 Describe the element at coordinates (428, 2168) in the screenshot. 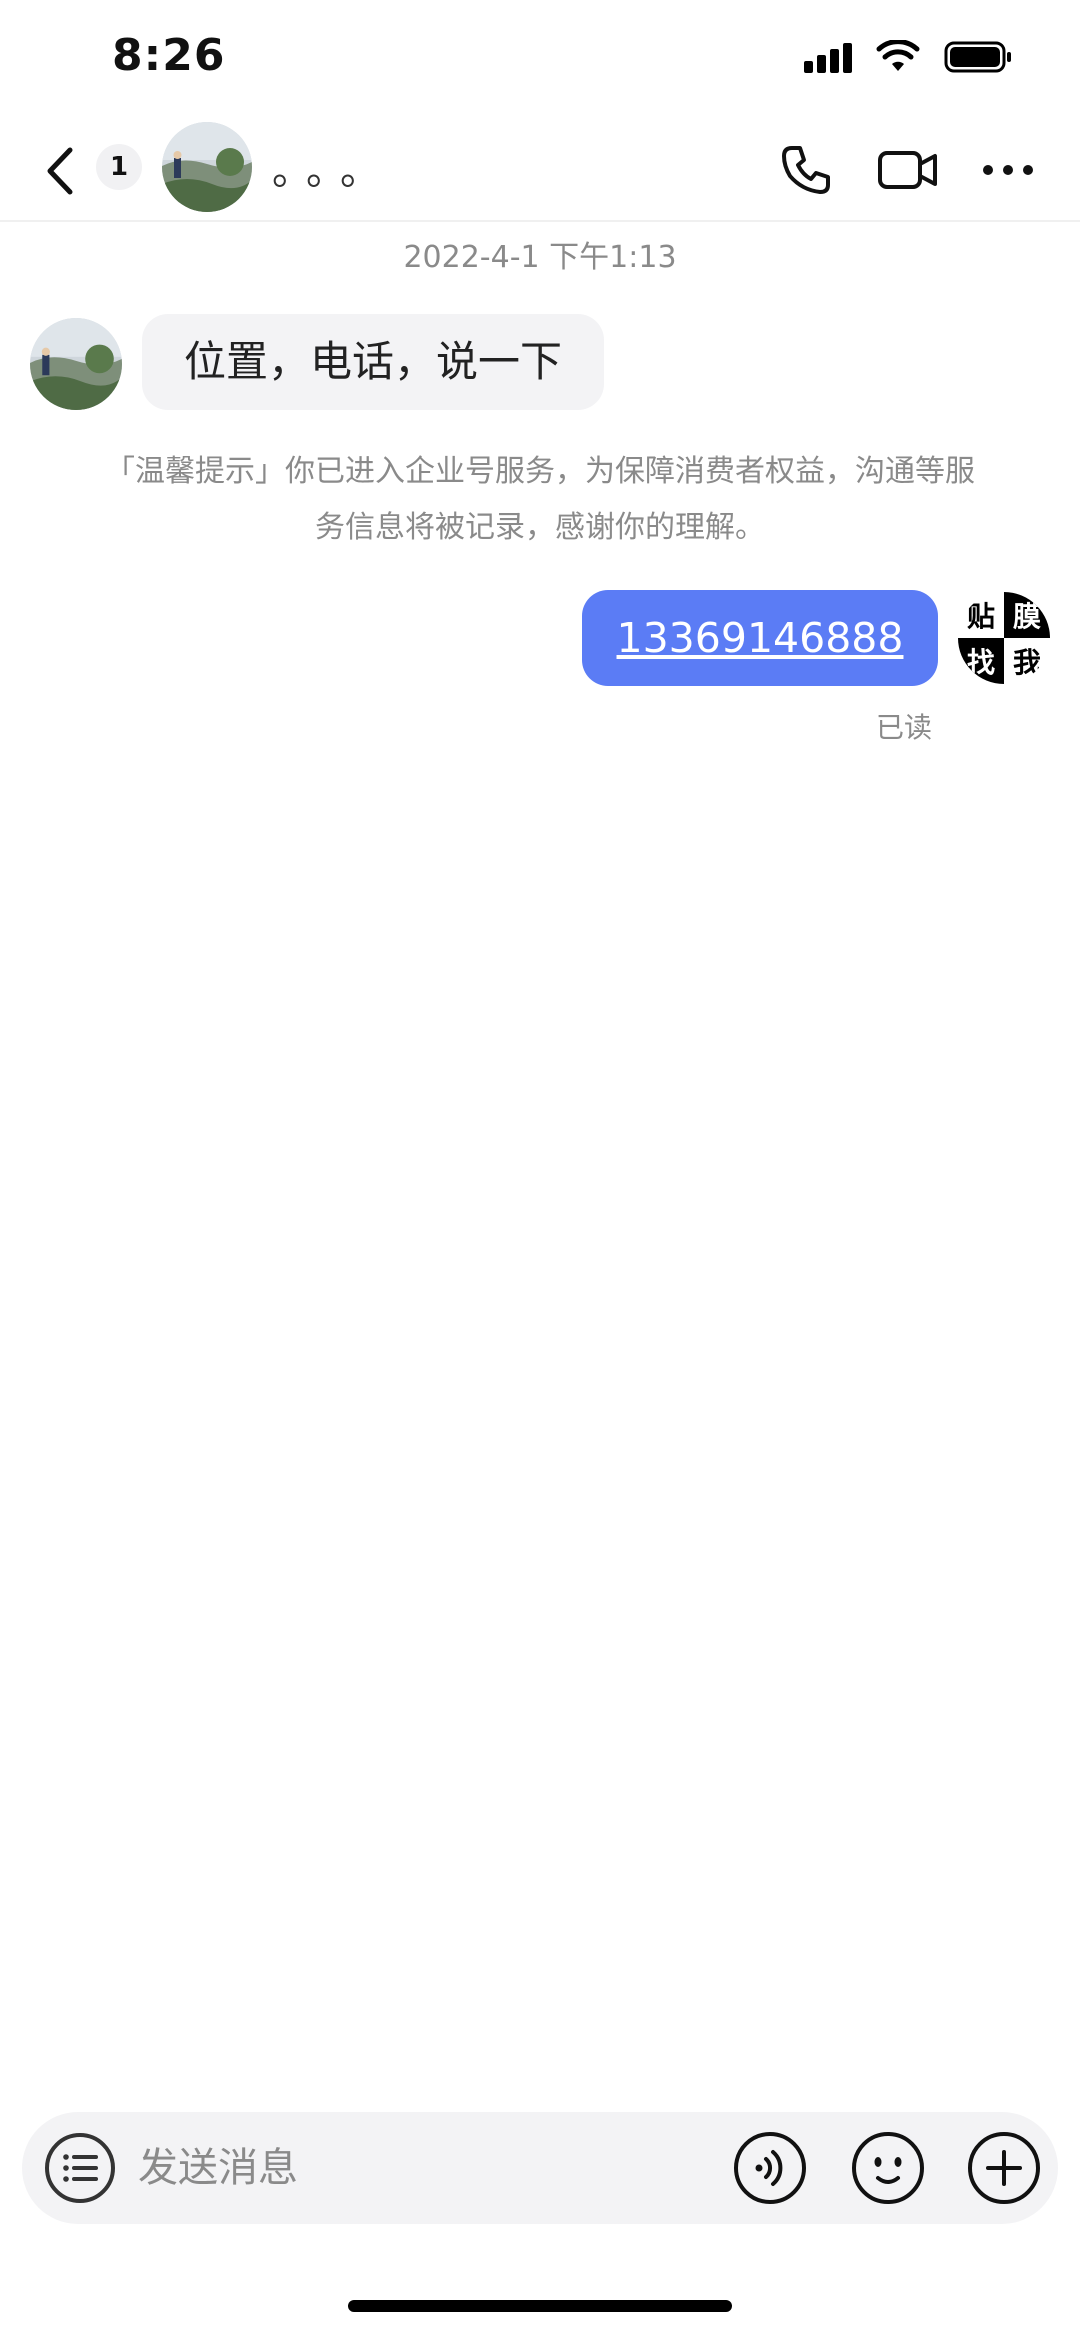

I see `message-input` at that location.